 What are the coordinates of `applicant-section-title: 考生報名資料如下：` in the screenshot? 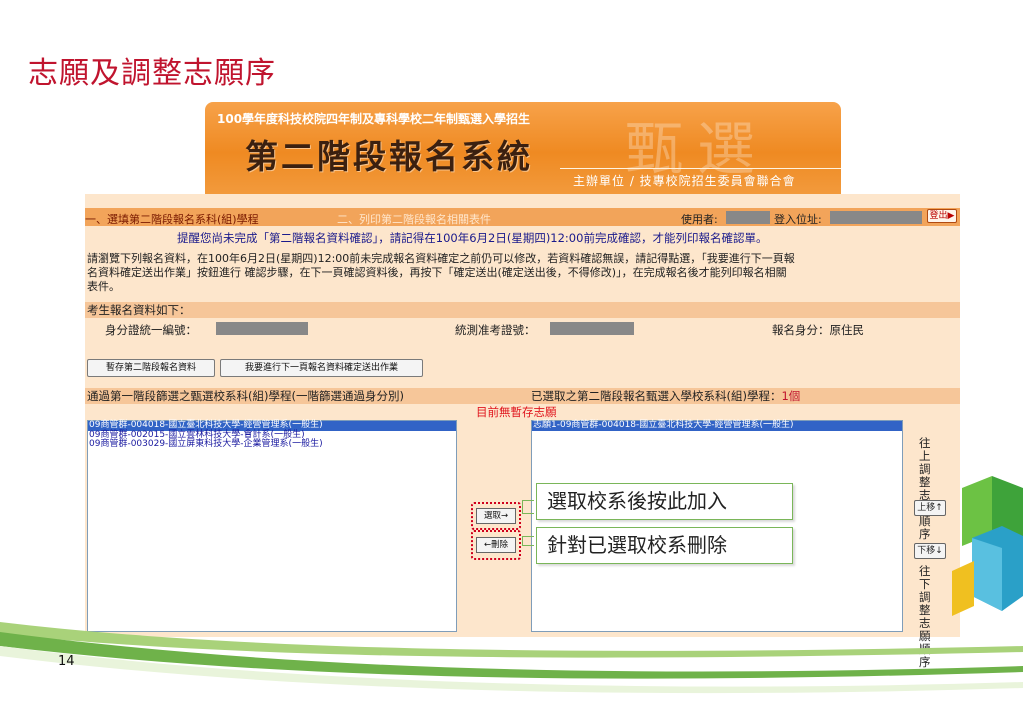 It's located at (522, 310).